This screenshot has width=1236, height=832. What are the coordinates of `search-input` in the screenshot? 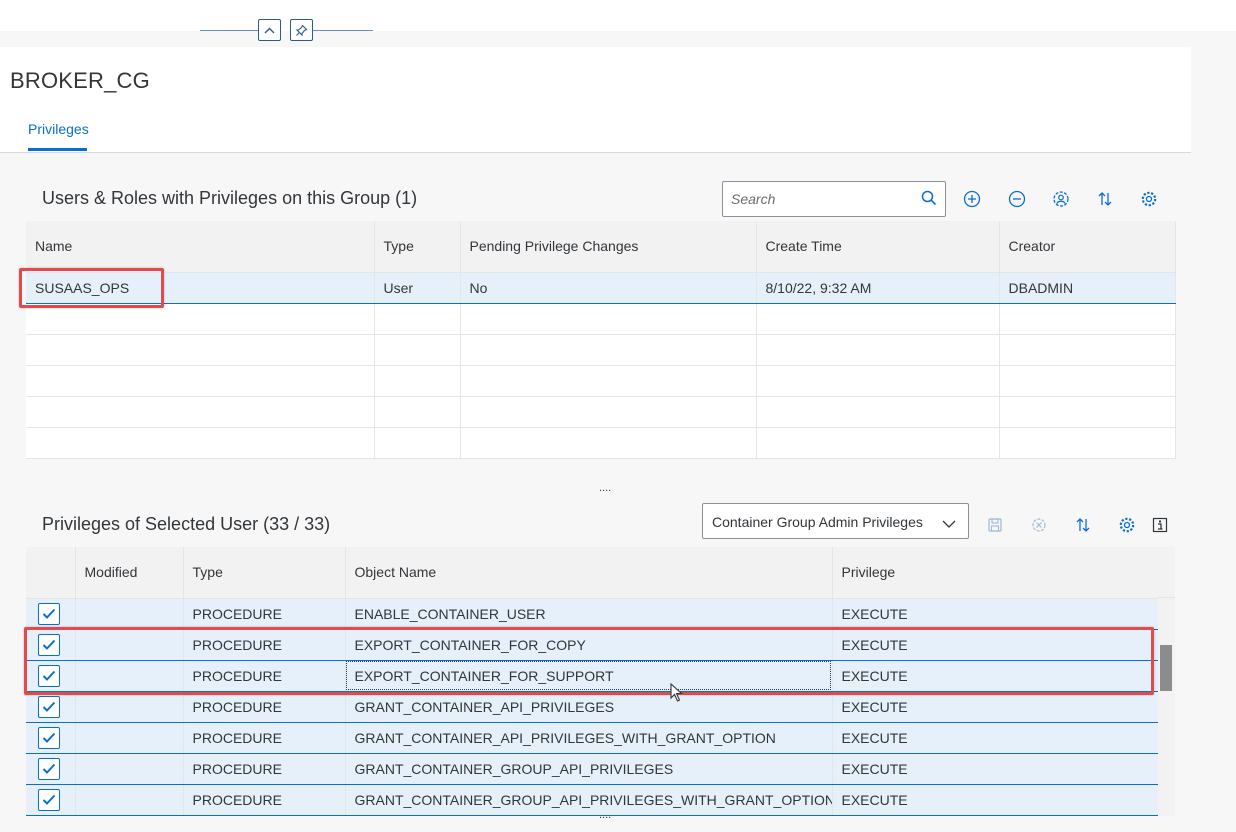 It's located at (821, 199).